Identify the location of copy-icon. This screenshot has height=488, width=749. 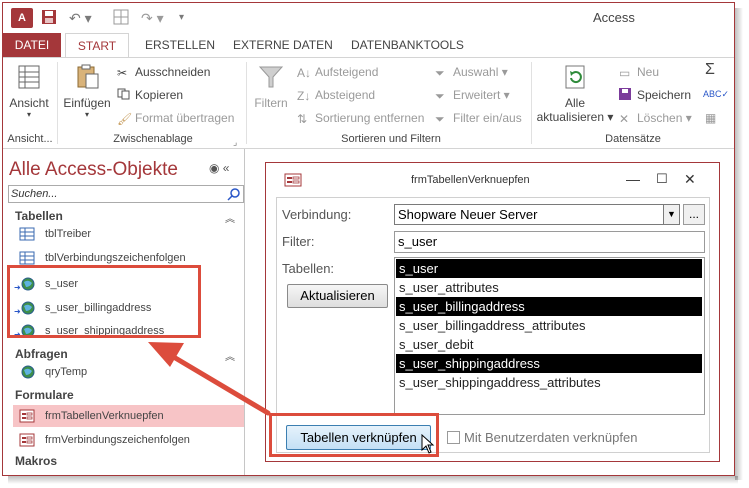
(124, 94).